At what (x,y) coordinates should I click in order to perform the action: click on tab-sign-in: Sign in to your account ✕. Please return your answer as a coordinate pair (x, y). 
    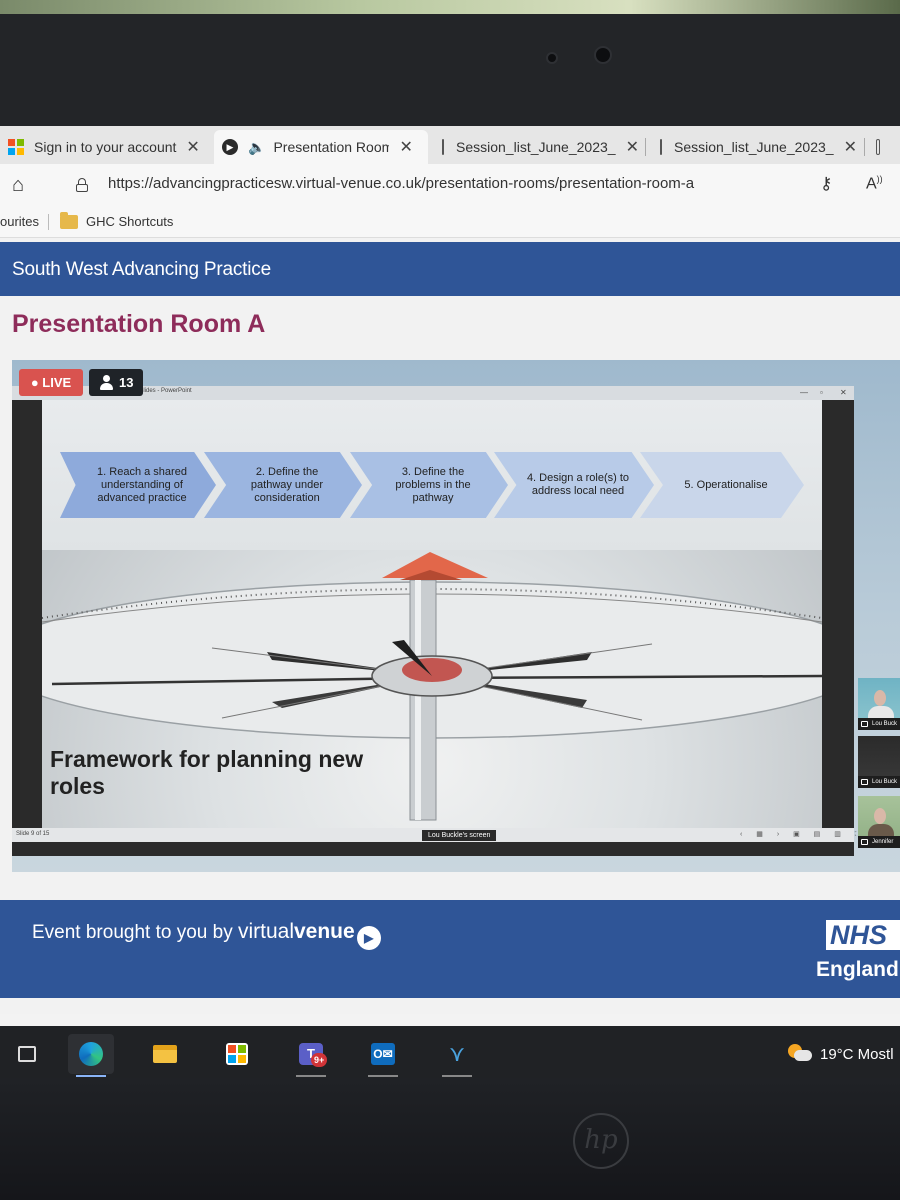
    Looking at the image, I should click on (106, 147).